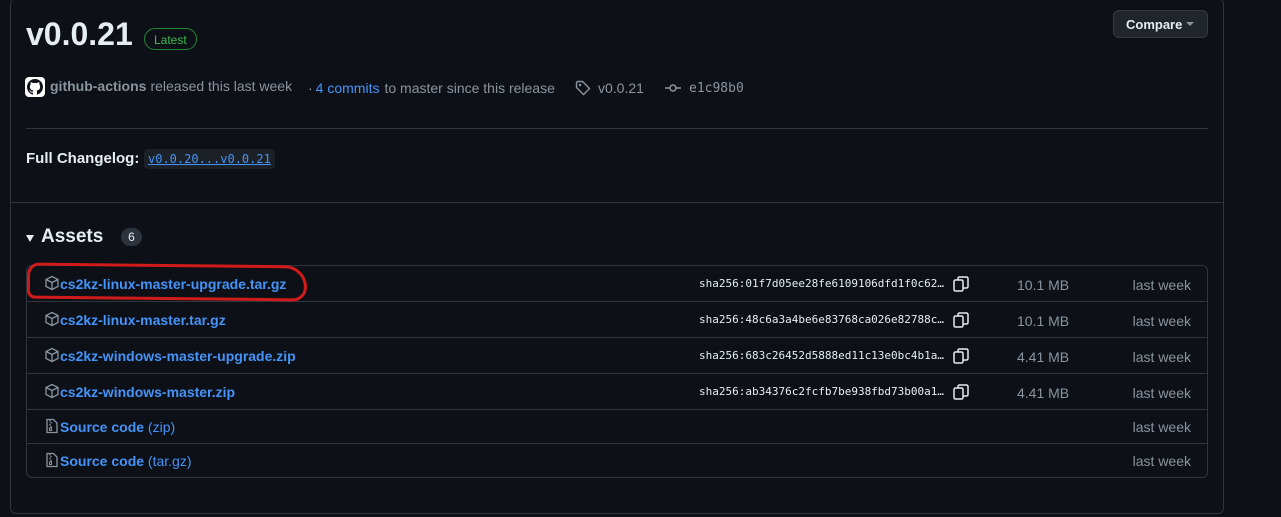  Describe the element at coordinates (143, 320) in the screenshot. I see `asset-download-link: cs2kz-linux-master.tar.gz` at that location.